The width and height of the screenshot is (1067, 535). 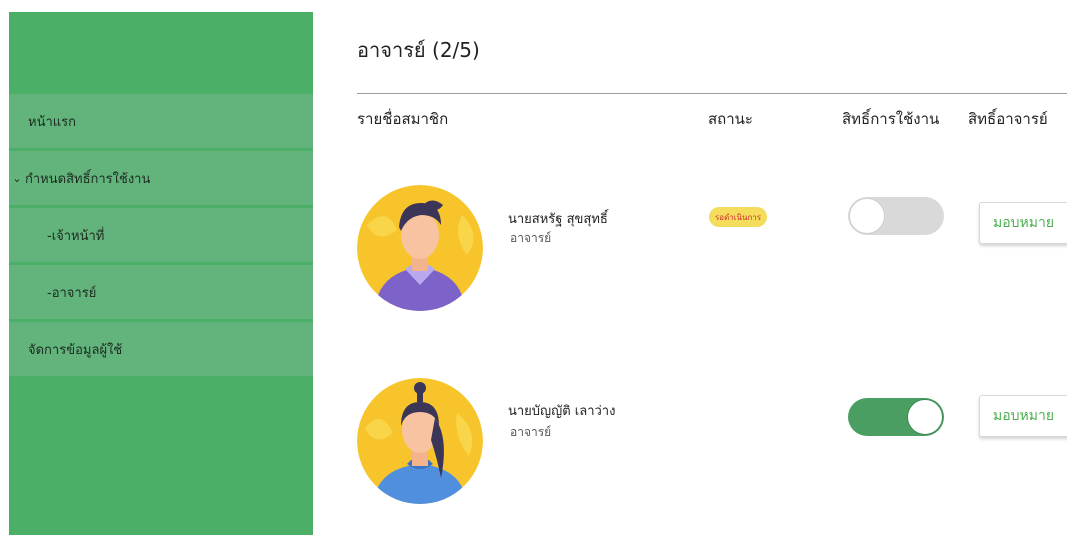 I want to click on sidebar-item-teachers: -อาจารย์, so click(x=161, y=292).